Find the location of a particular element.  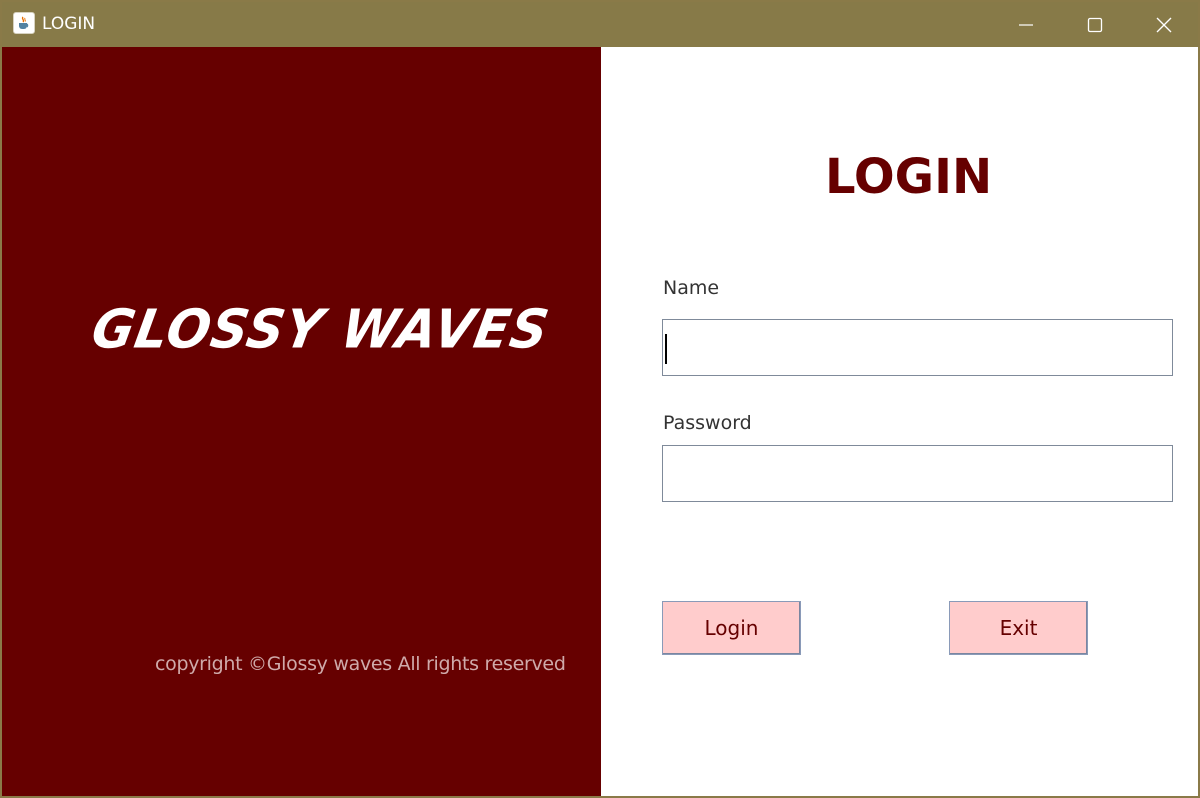

window-title: LOGIN is located at coordinates (69, 24).